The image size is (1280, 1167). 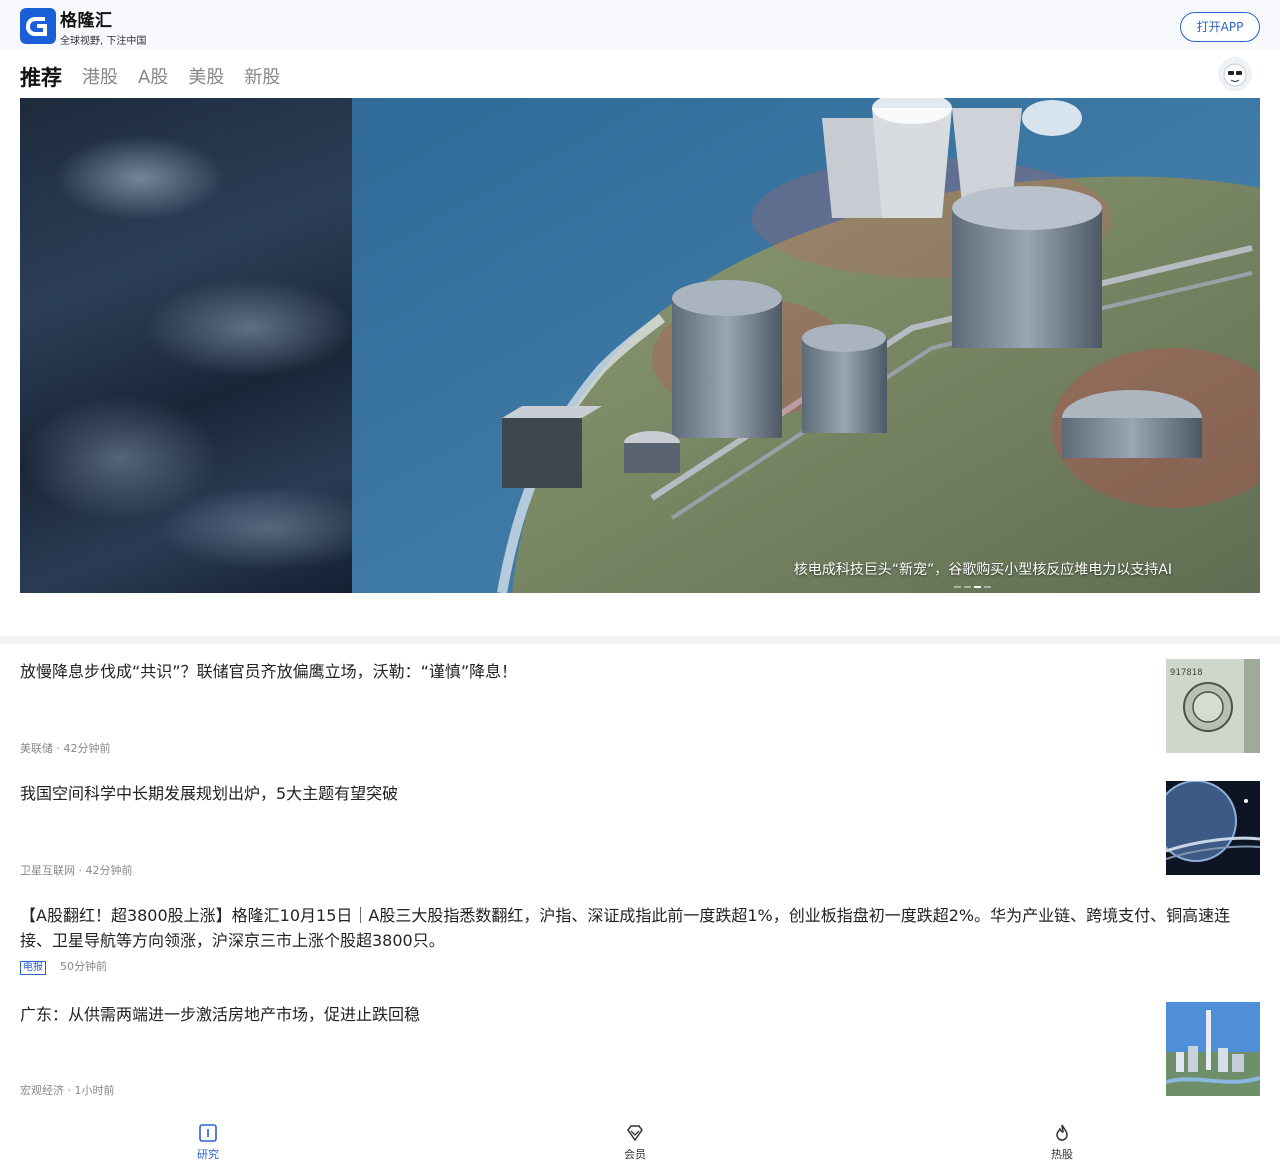 I want to click on news-item: 广东：从供需两端进一步激活房地产市场，促进止跌回稳 宏观经济 · 1小时前, so click(x=640, y=1052).